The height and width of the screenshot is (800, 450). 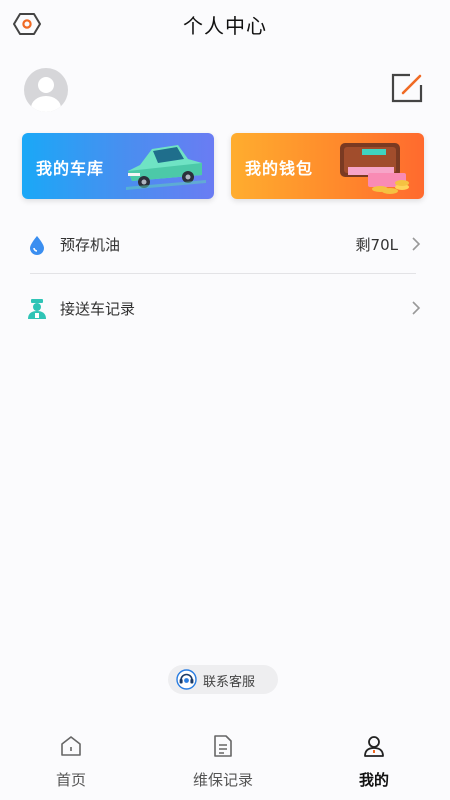 What do you see at coordinates (279, 168) in the screenshot?
I see `my-wallet-label: 我的钱包` at bounding box center [279, 168].